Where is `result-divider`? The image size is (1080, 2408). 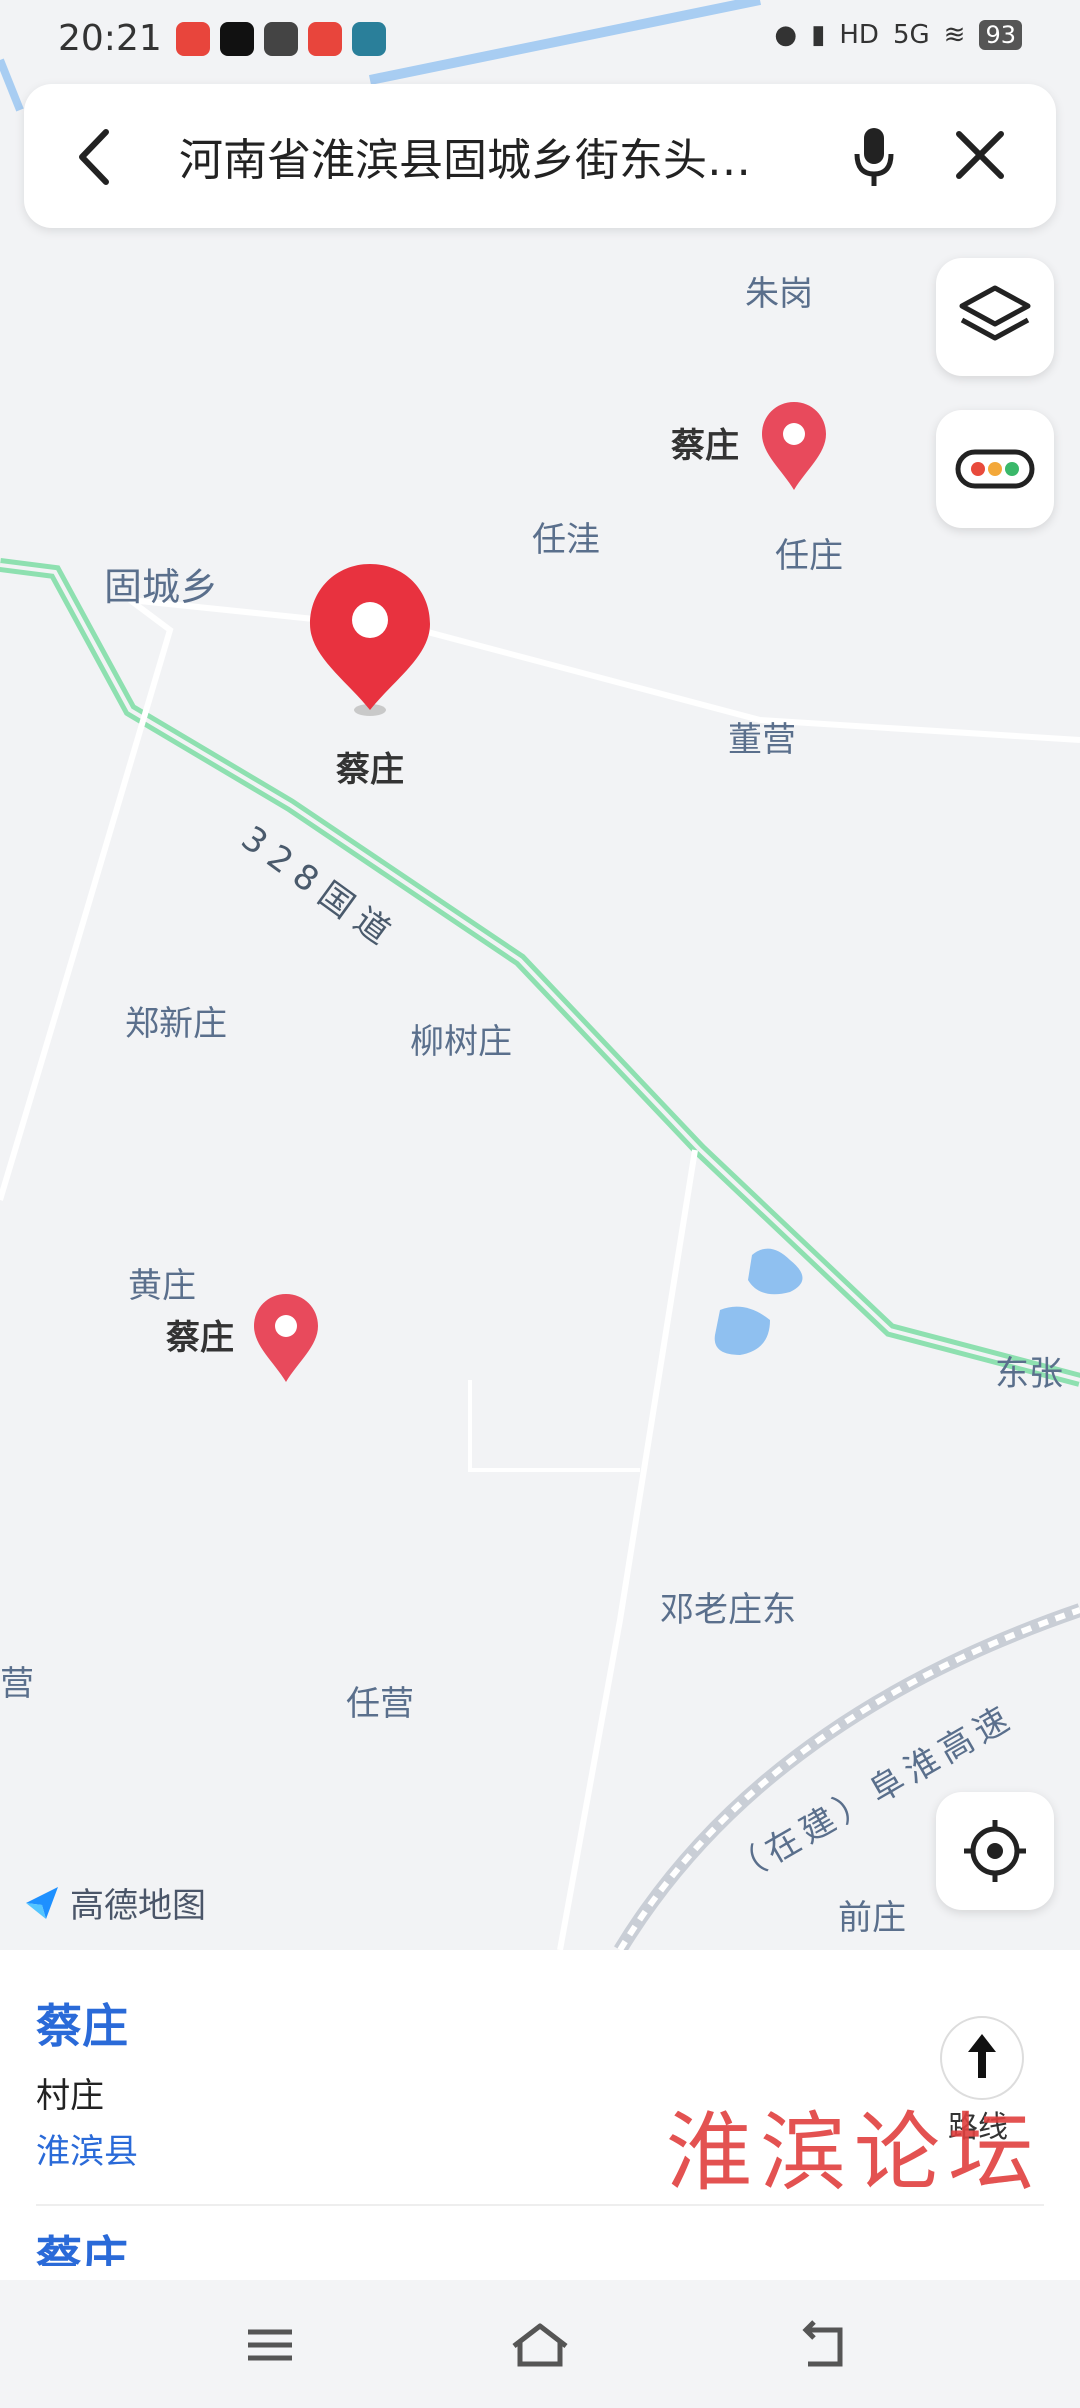 result-divider is located at coordinates (540, 2205).